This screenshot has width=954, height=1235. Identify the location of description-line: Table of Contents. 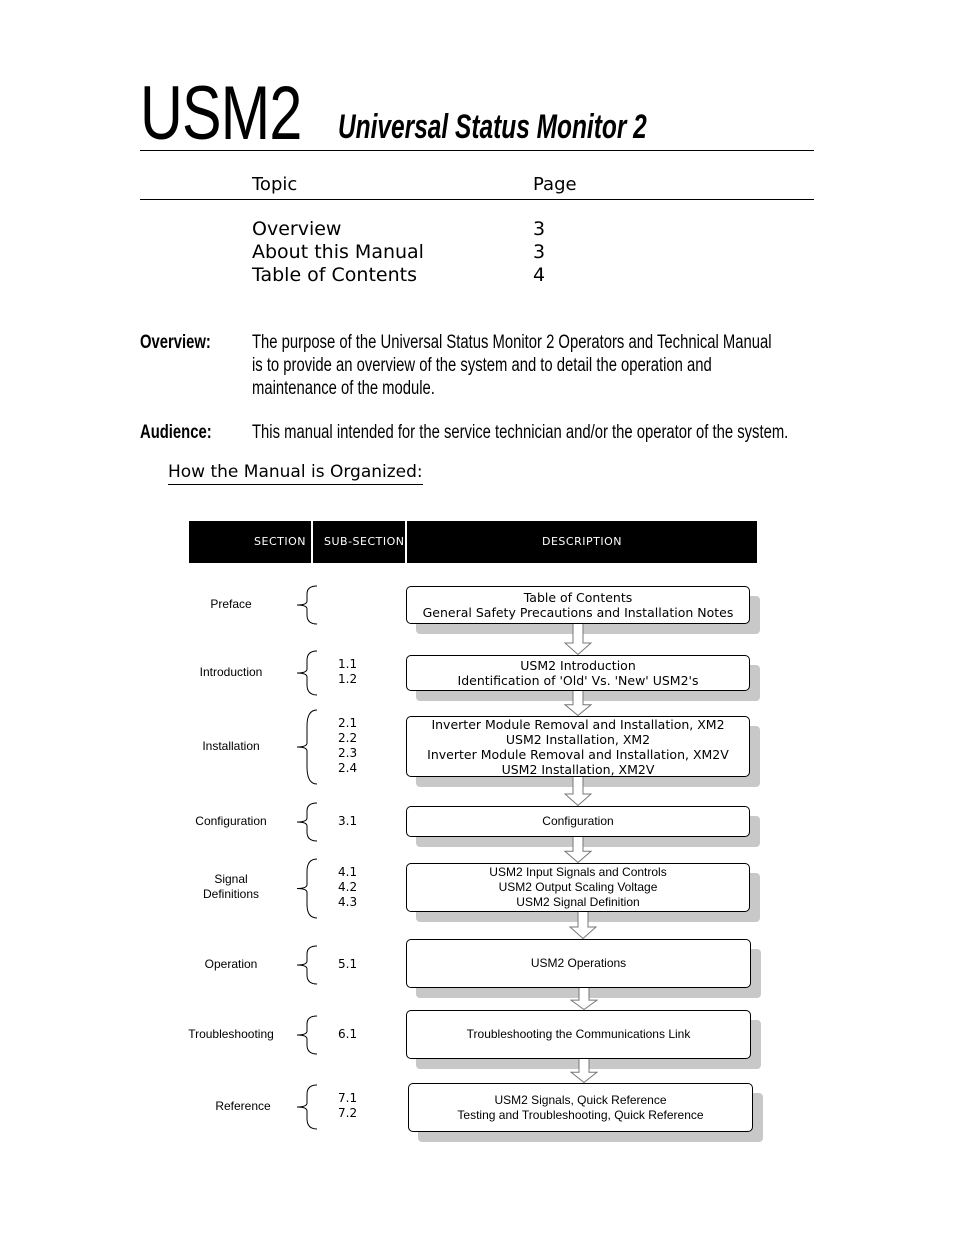
(578, 597).